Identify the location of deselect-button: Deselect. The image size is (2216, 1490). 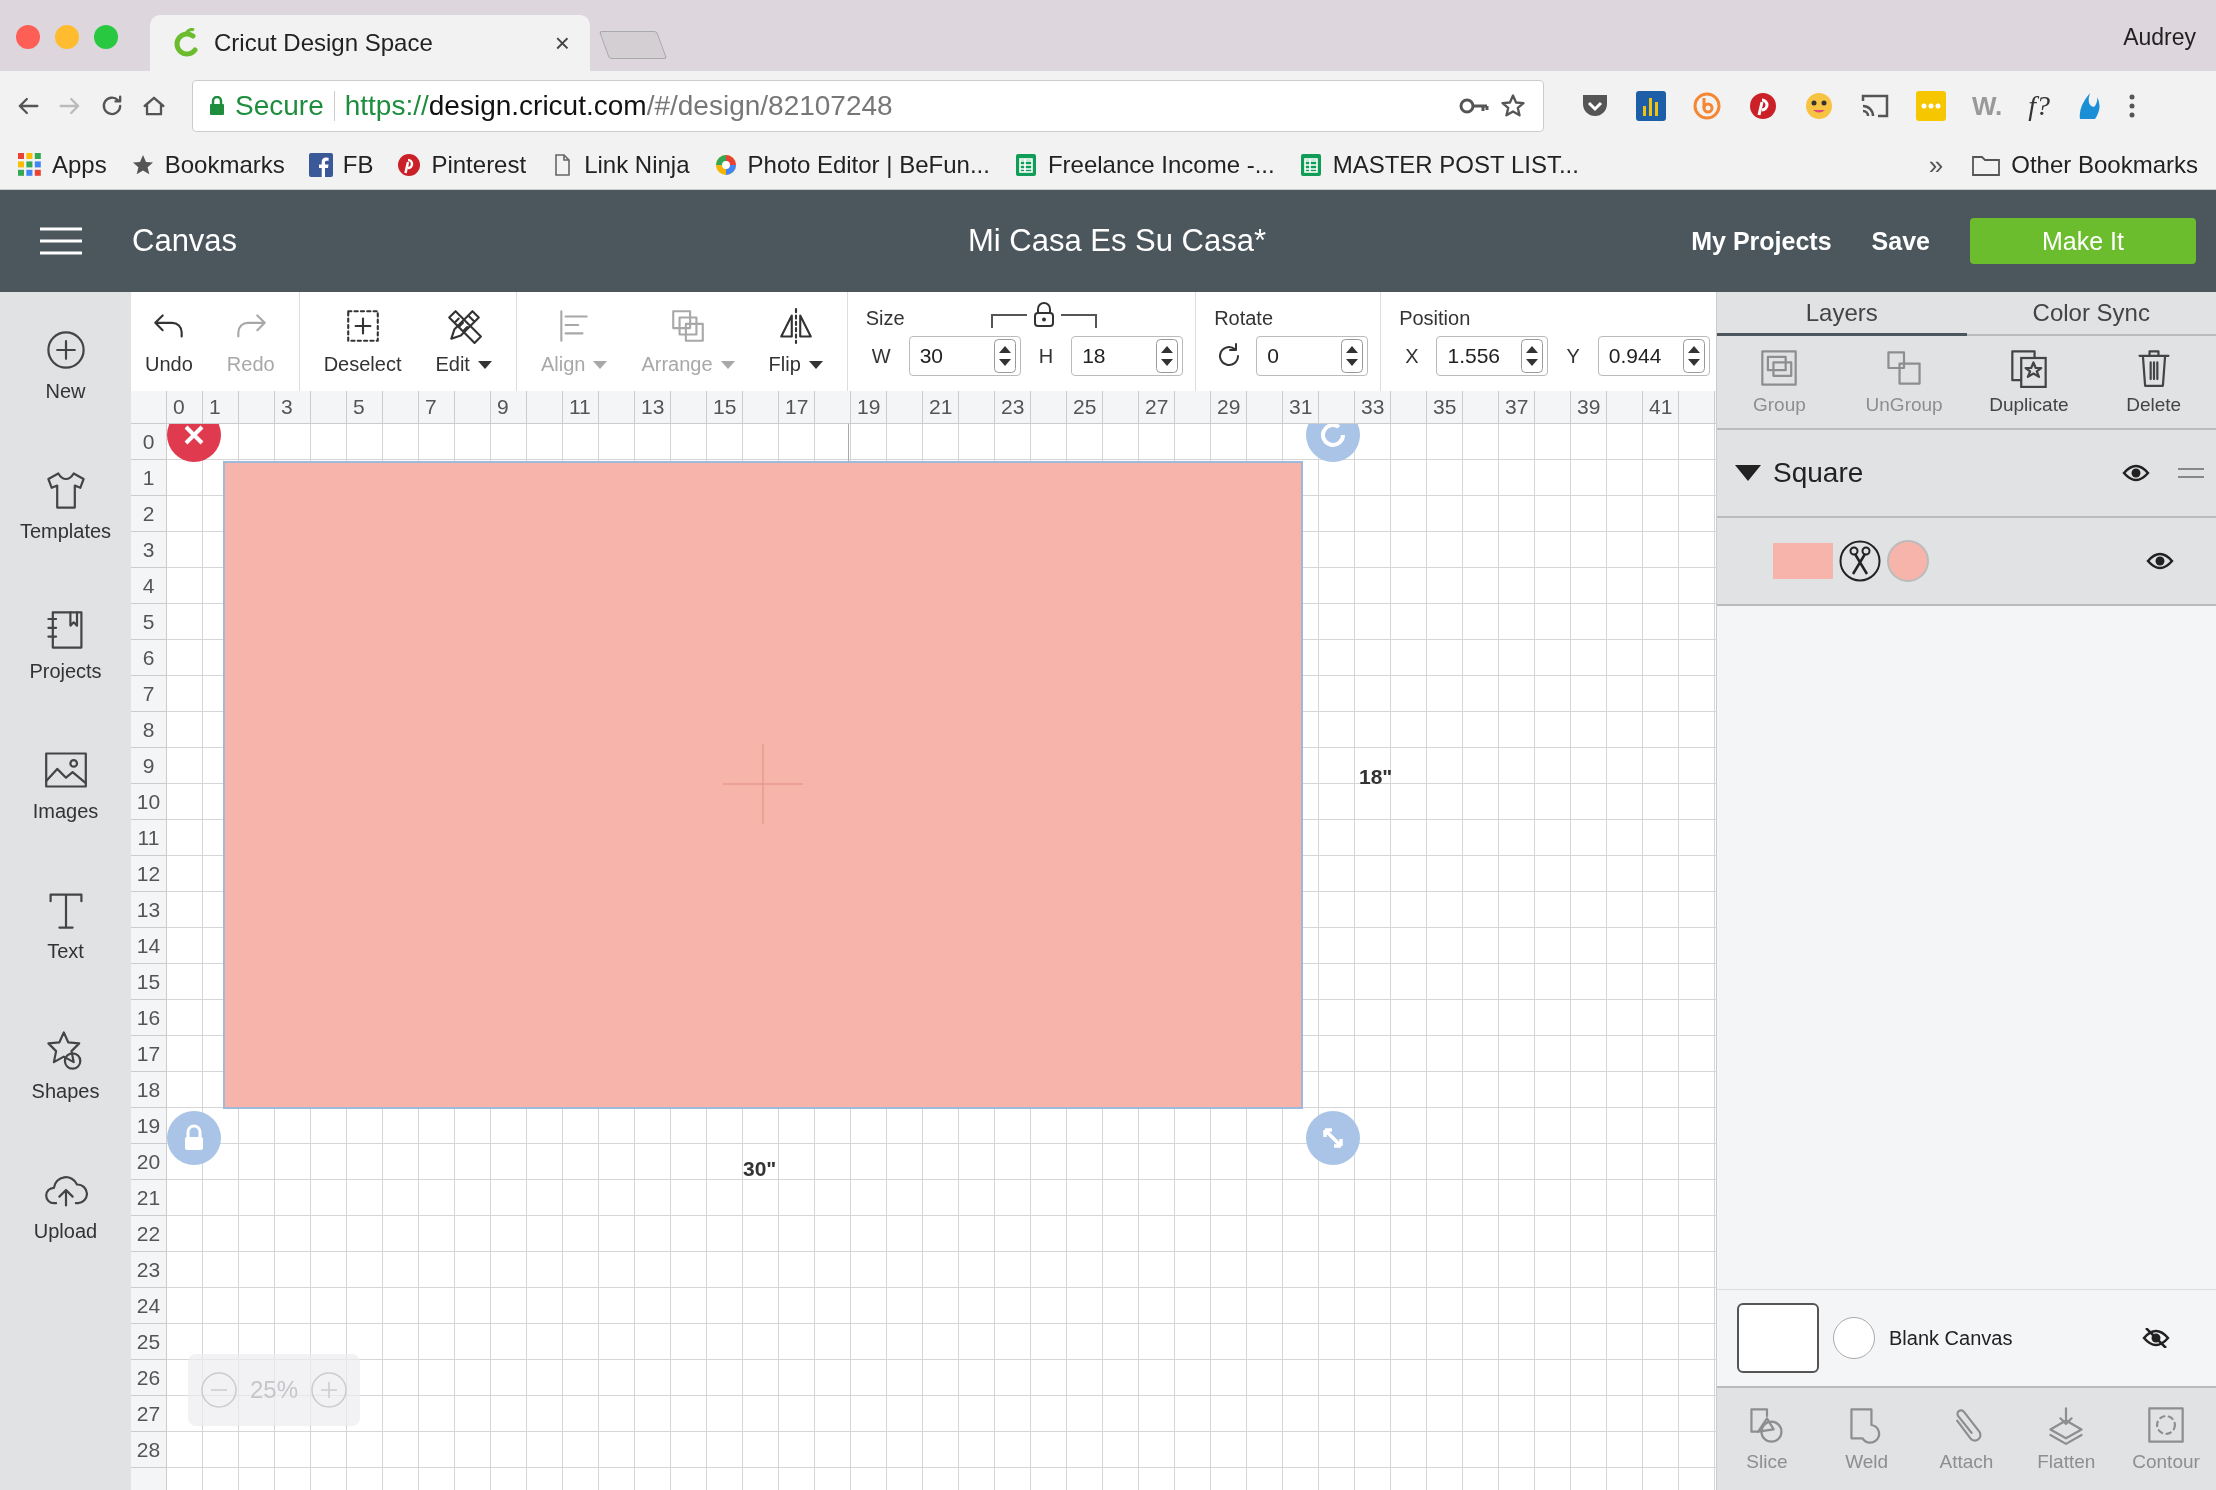
(362, 341).